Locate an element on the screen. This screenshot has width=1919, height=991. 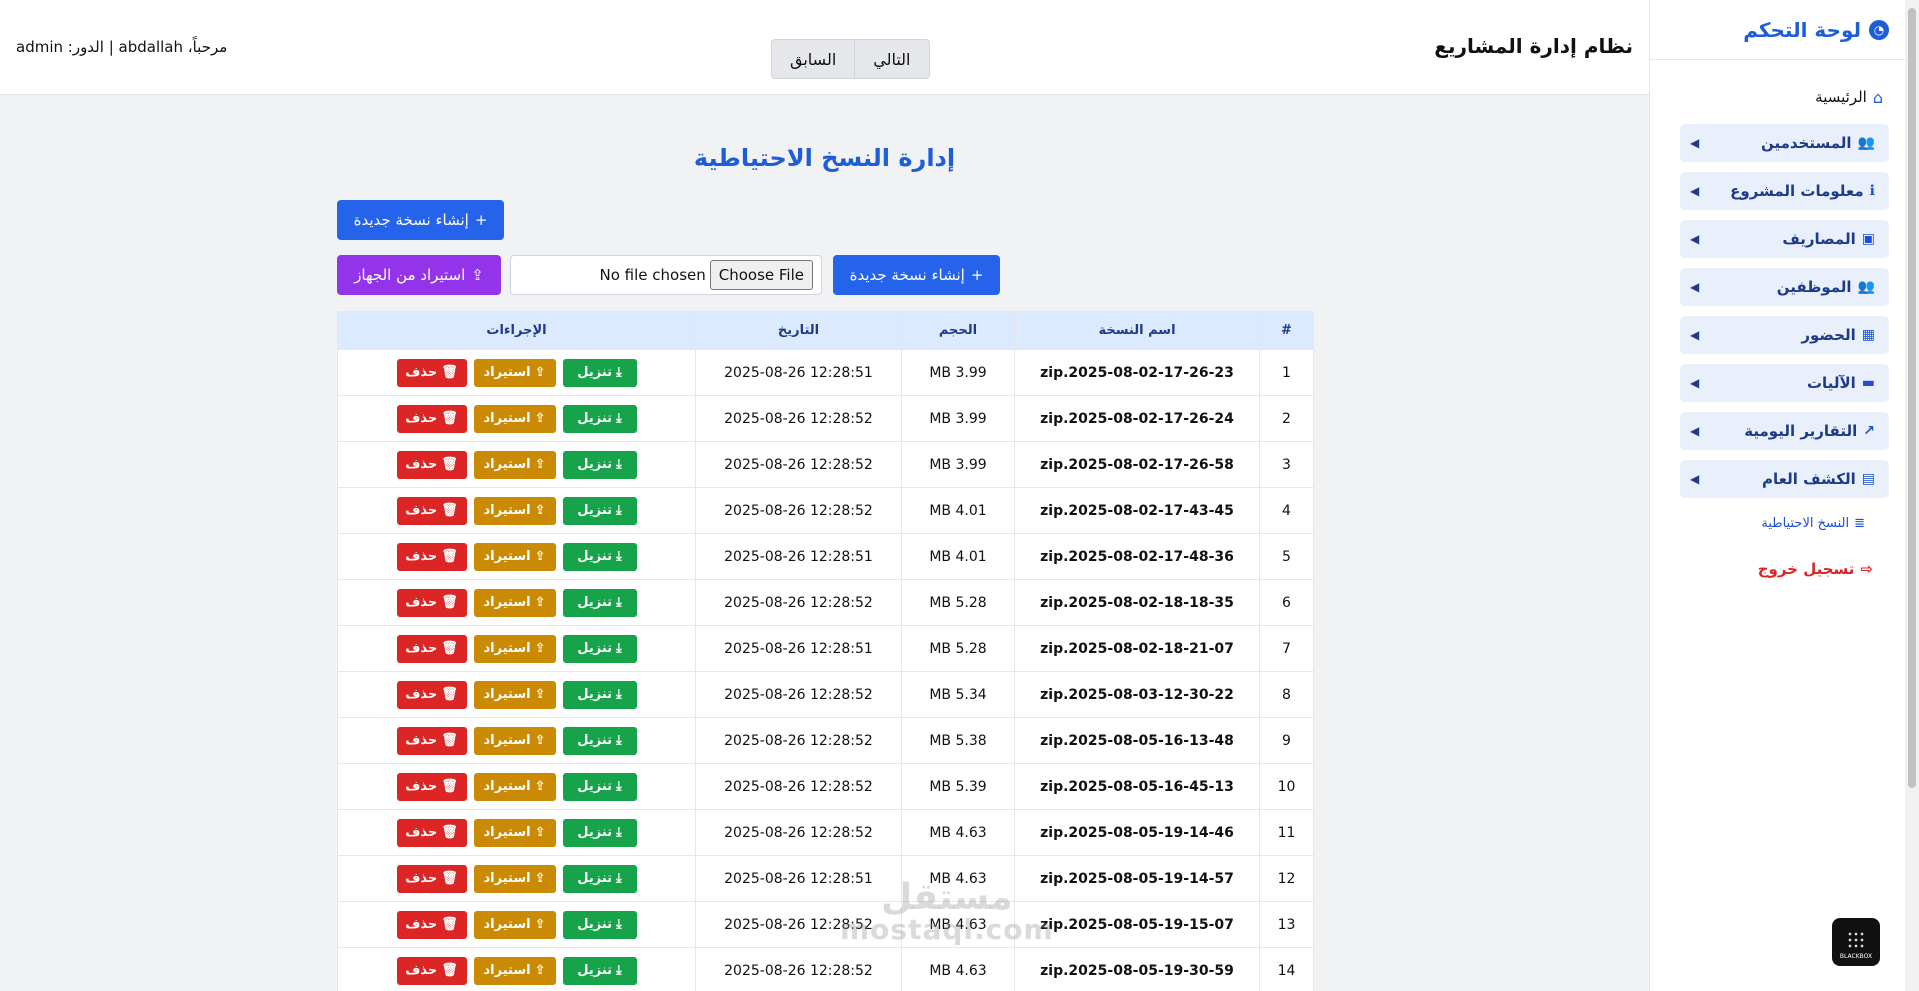
choose-file-button: Choose File is located at coordinates (761, 275).